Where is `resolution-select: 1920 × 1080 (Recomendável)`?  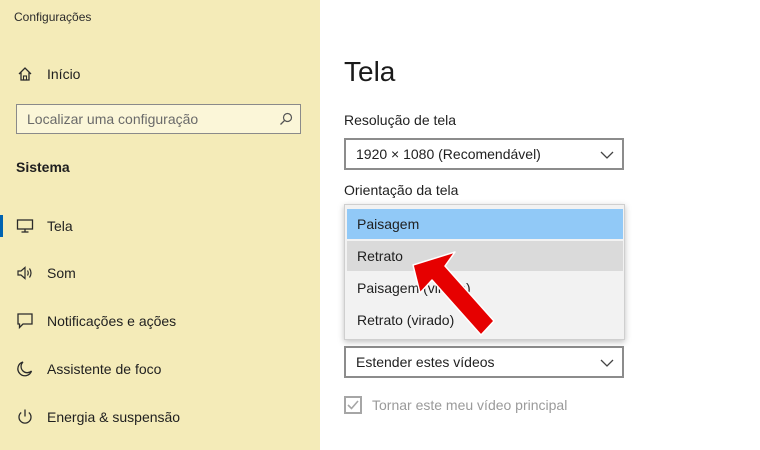 resolution-select: 1920 × 1080 (Recomendável) is located at coordinates (484, 154).